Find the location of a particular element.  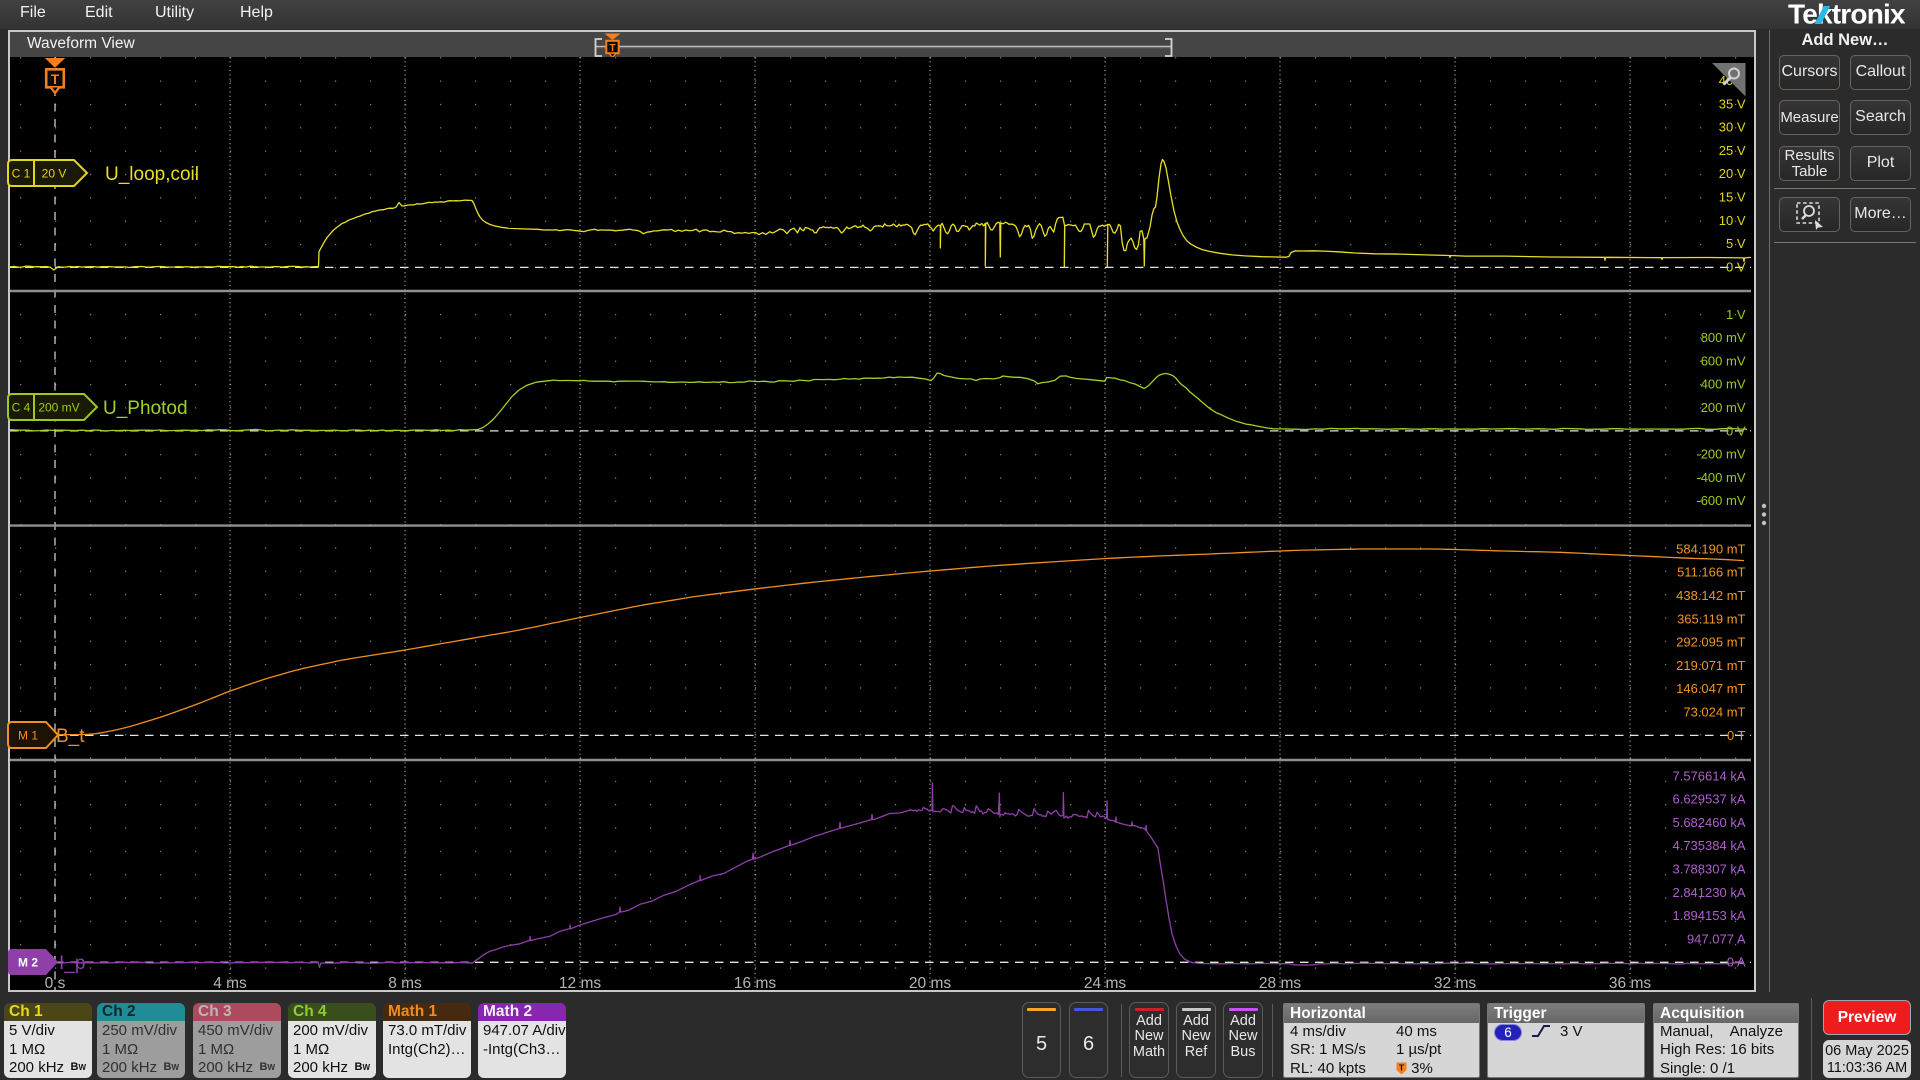

svg-text: 365.119 mT is located at coordinates (1711, 618).